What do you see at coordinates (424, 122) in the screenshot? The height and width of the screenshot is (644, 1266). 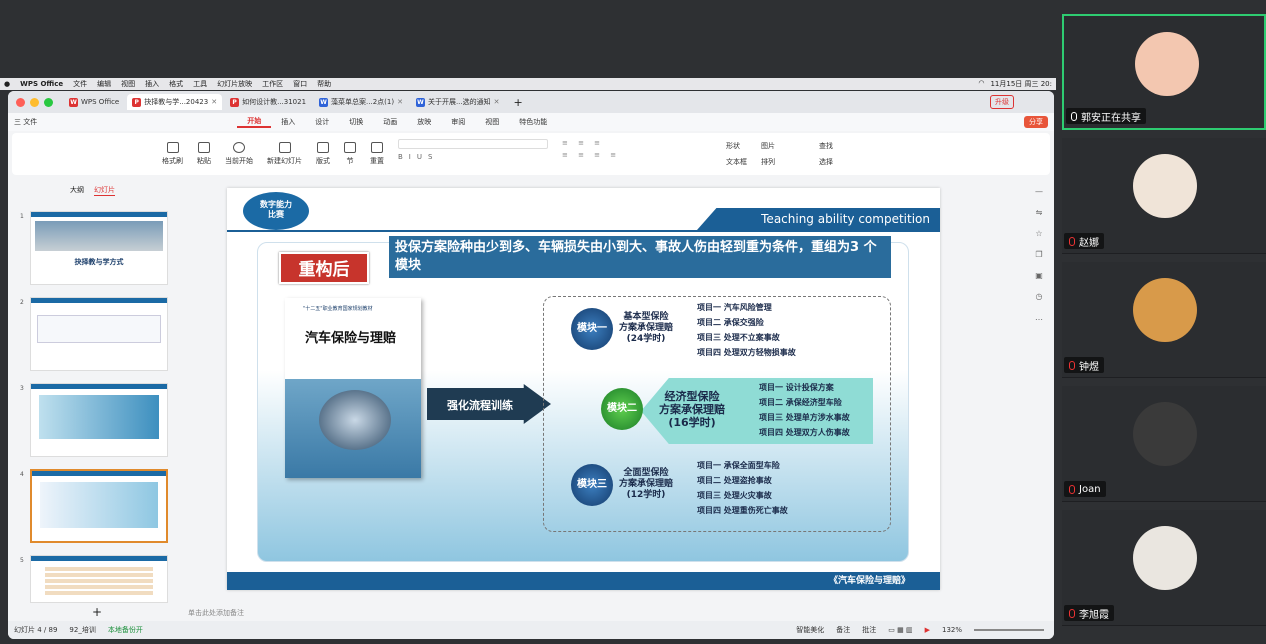 I see `ribbon-tab-slideshow: 放映` at bounding box center [424, 122].